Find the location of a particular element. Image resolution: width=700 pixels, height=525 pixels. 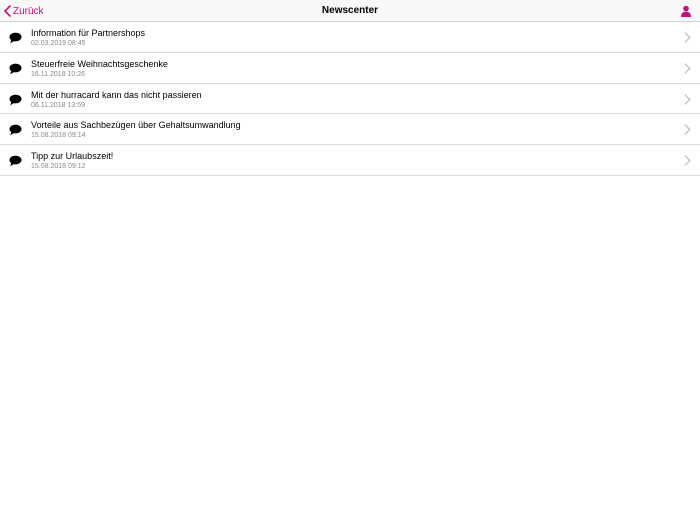

news-date: 16.11.2018 10:26 is located at coordinates (58, 74).